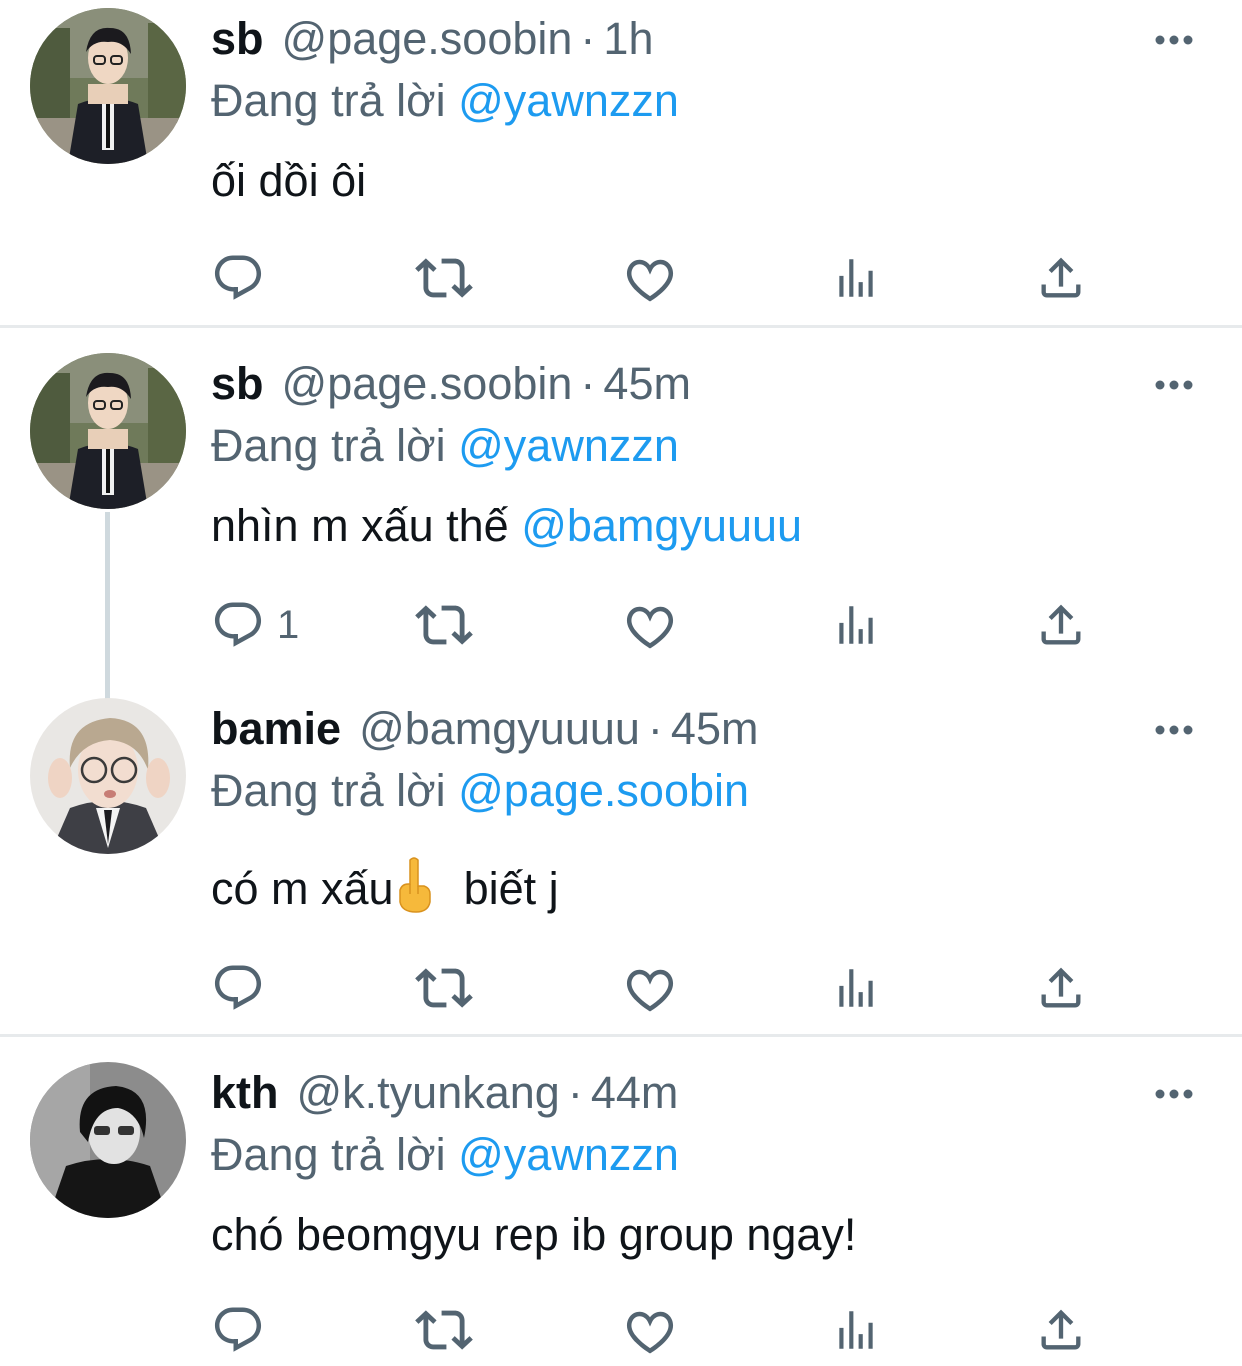 The height and width of the screenshot is (1366, 1242). I want to click on tweet-text-content: có m xấu, so click(302, 888).